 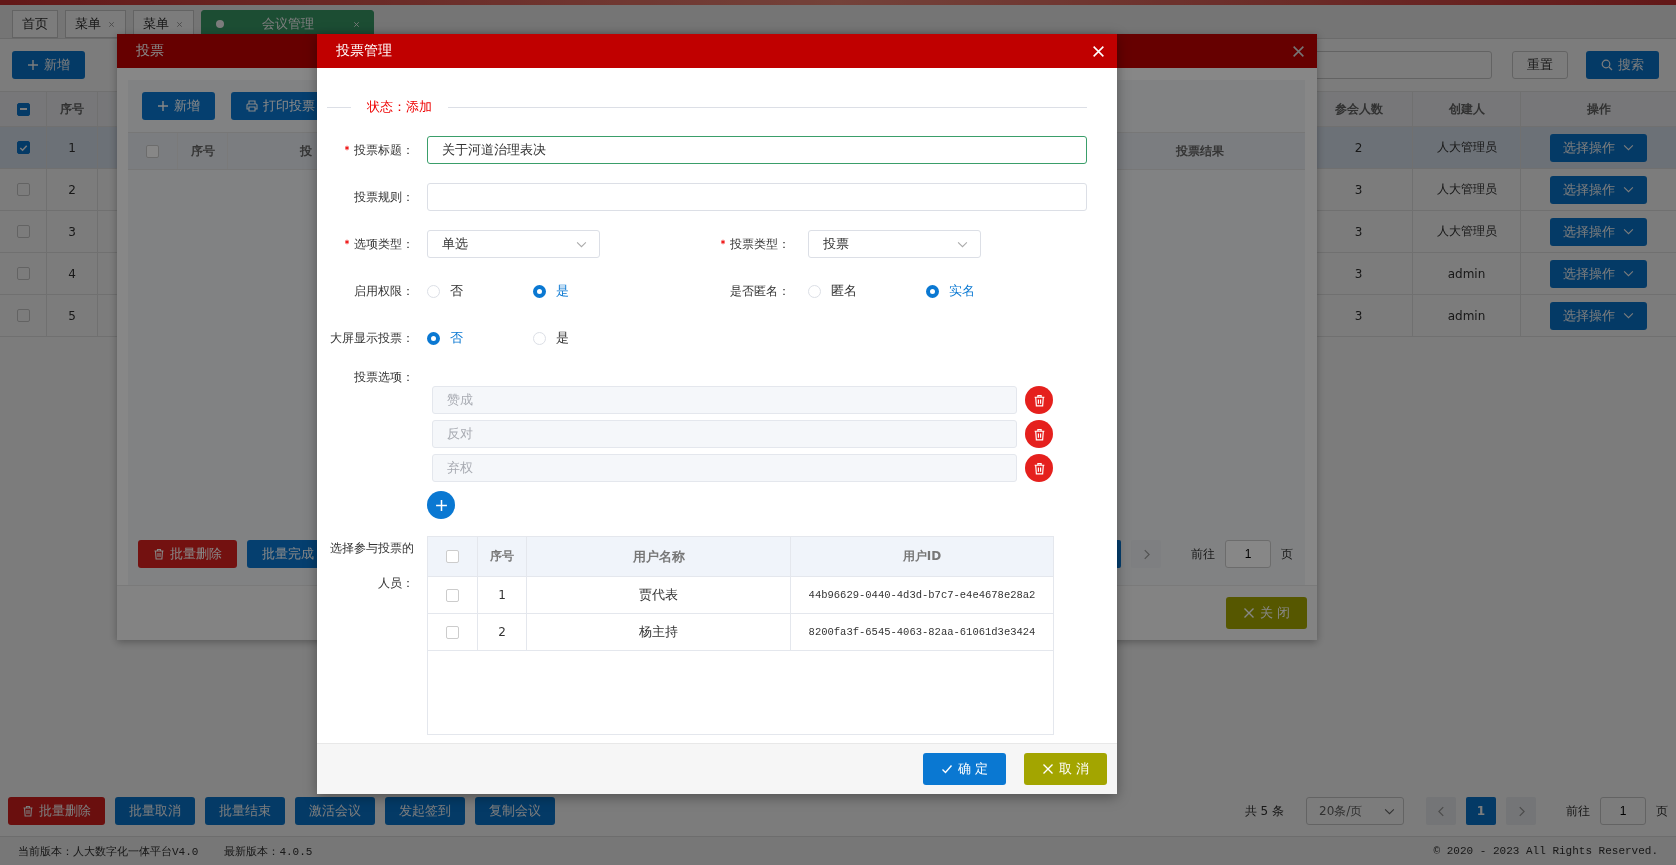 I want to click on field-label: 投票选项：, so click(x=383, y=377).